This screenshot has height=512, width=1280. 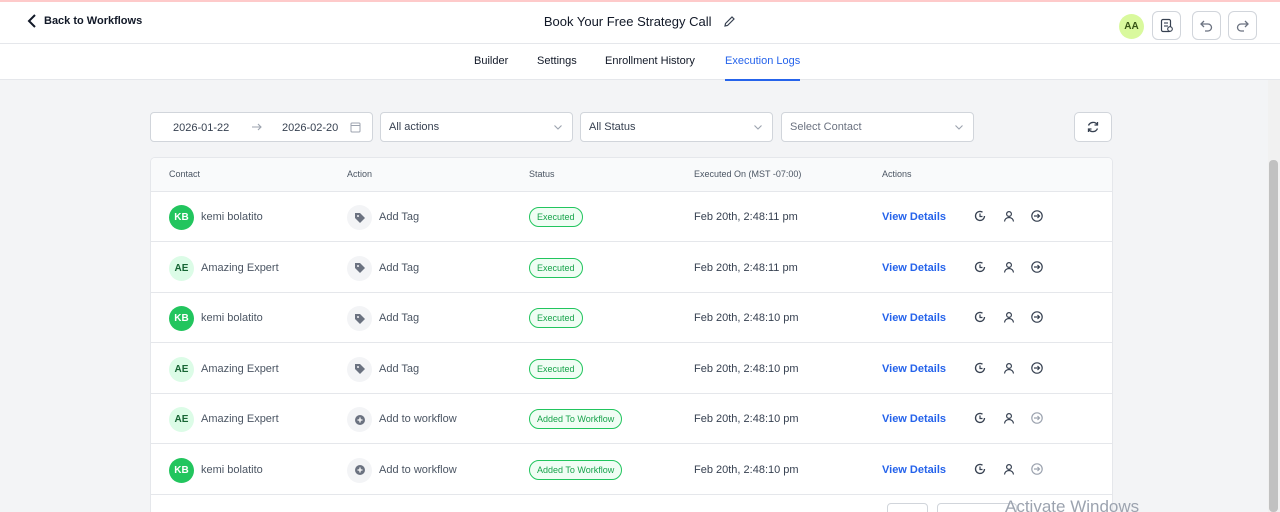 What do you see at coordinates (476, 127) in the screenshot?
I see `actions-select: All actions` at bounding box center [476, 127].